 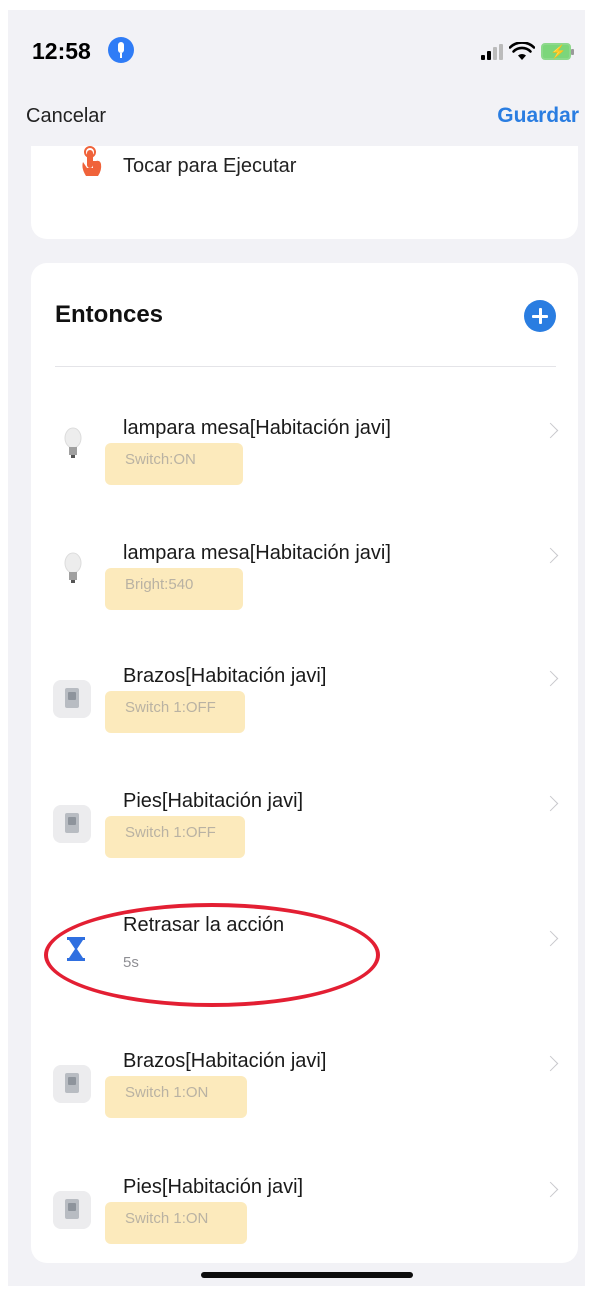 I want to click on action-row: Brazos[Habitación javi] Switch 1:ON, so click(x=304, y=1105).